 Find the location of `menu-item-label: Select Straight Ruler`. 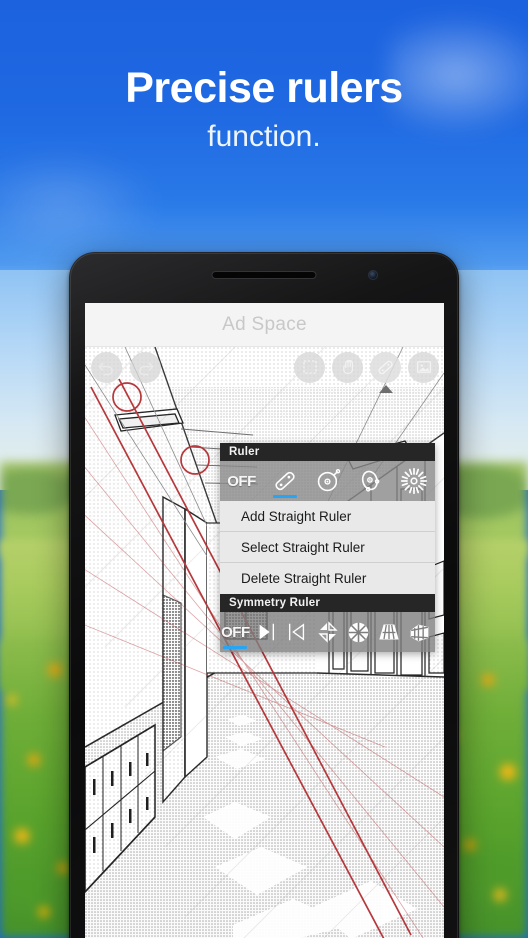

menu-item-label: Select Straight Ruler is located at coordinates (303, 547).